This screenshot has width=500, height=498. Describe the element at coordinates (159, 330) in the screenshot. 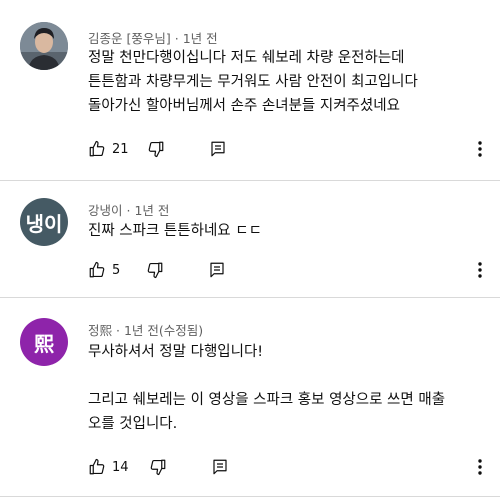

I see `comment-time: · 1년 전(수정됨)` at that location.